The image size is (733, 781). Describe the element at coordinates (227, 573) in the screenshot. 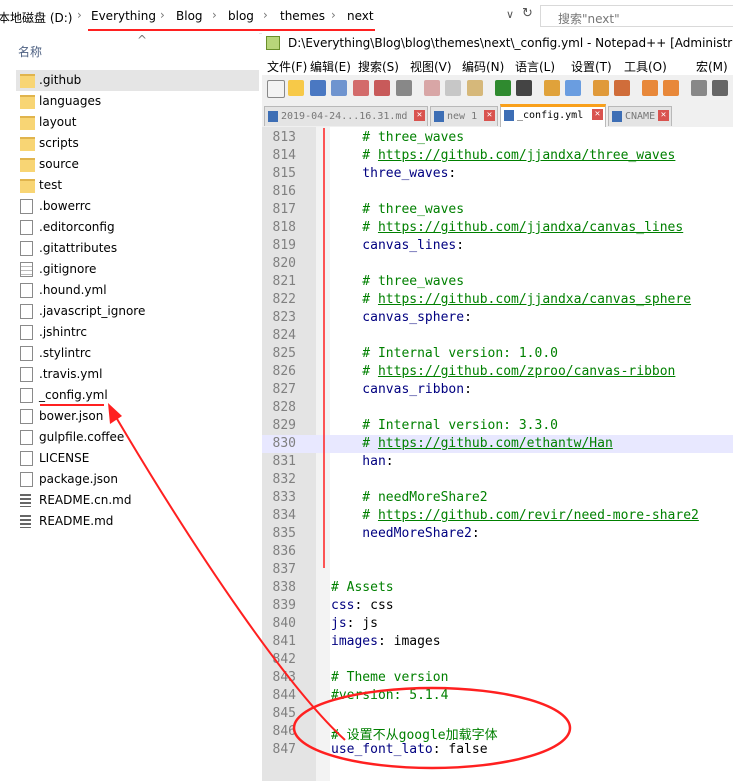

I see `annotation-arrow` at that location.